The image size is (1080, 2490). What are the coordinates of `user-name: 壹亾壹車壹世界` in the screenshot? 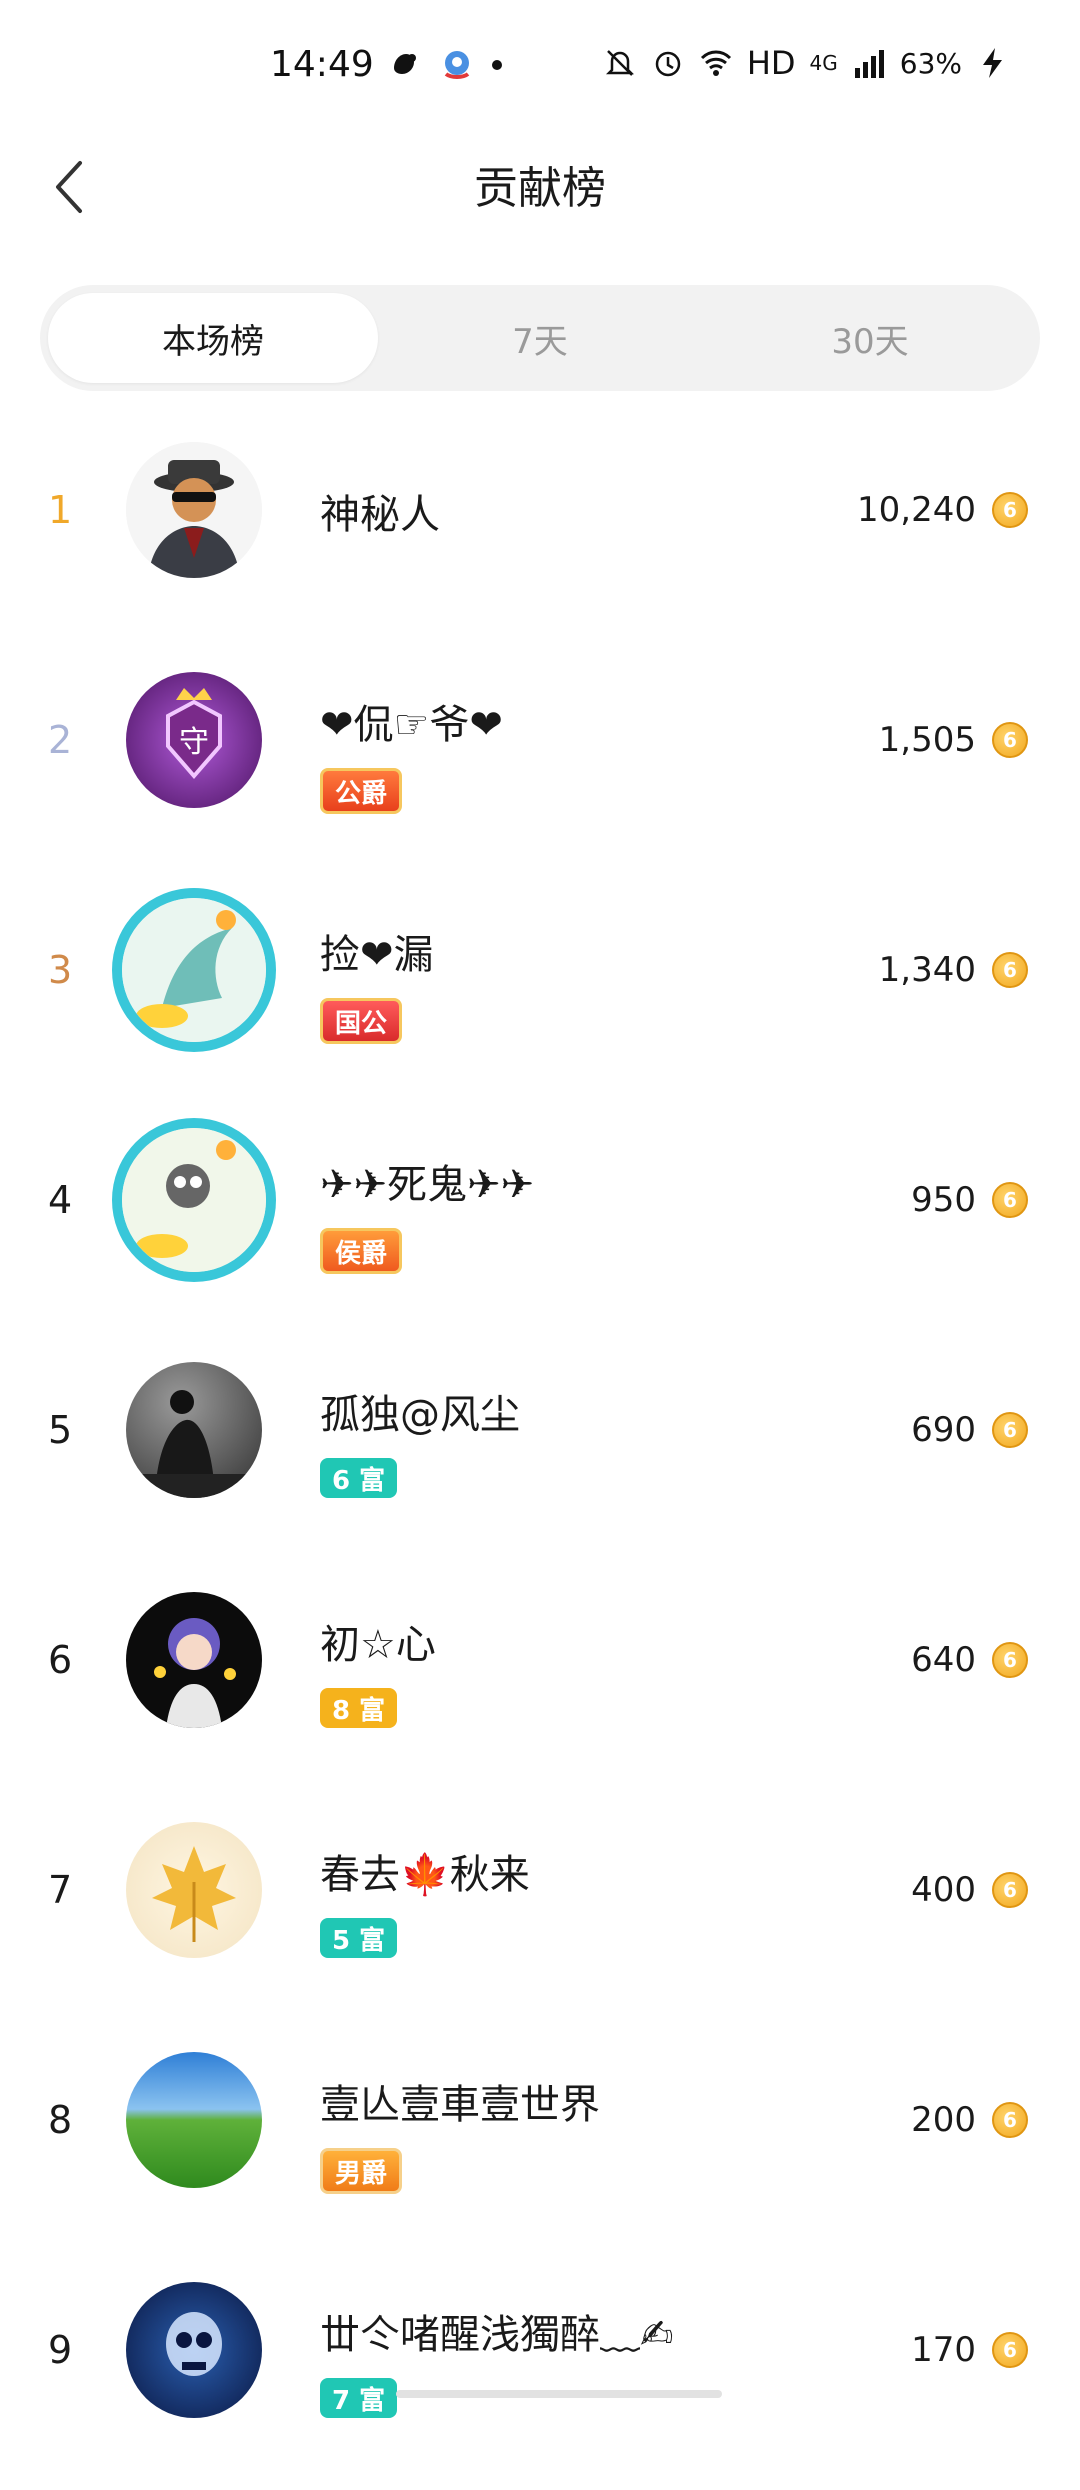 It's located at (460, 2105).